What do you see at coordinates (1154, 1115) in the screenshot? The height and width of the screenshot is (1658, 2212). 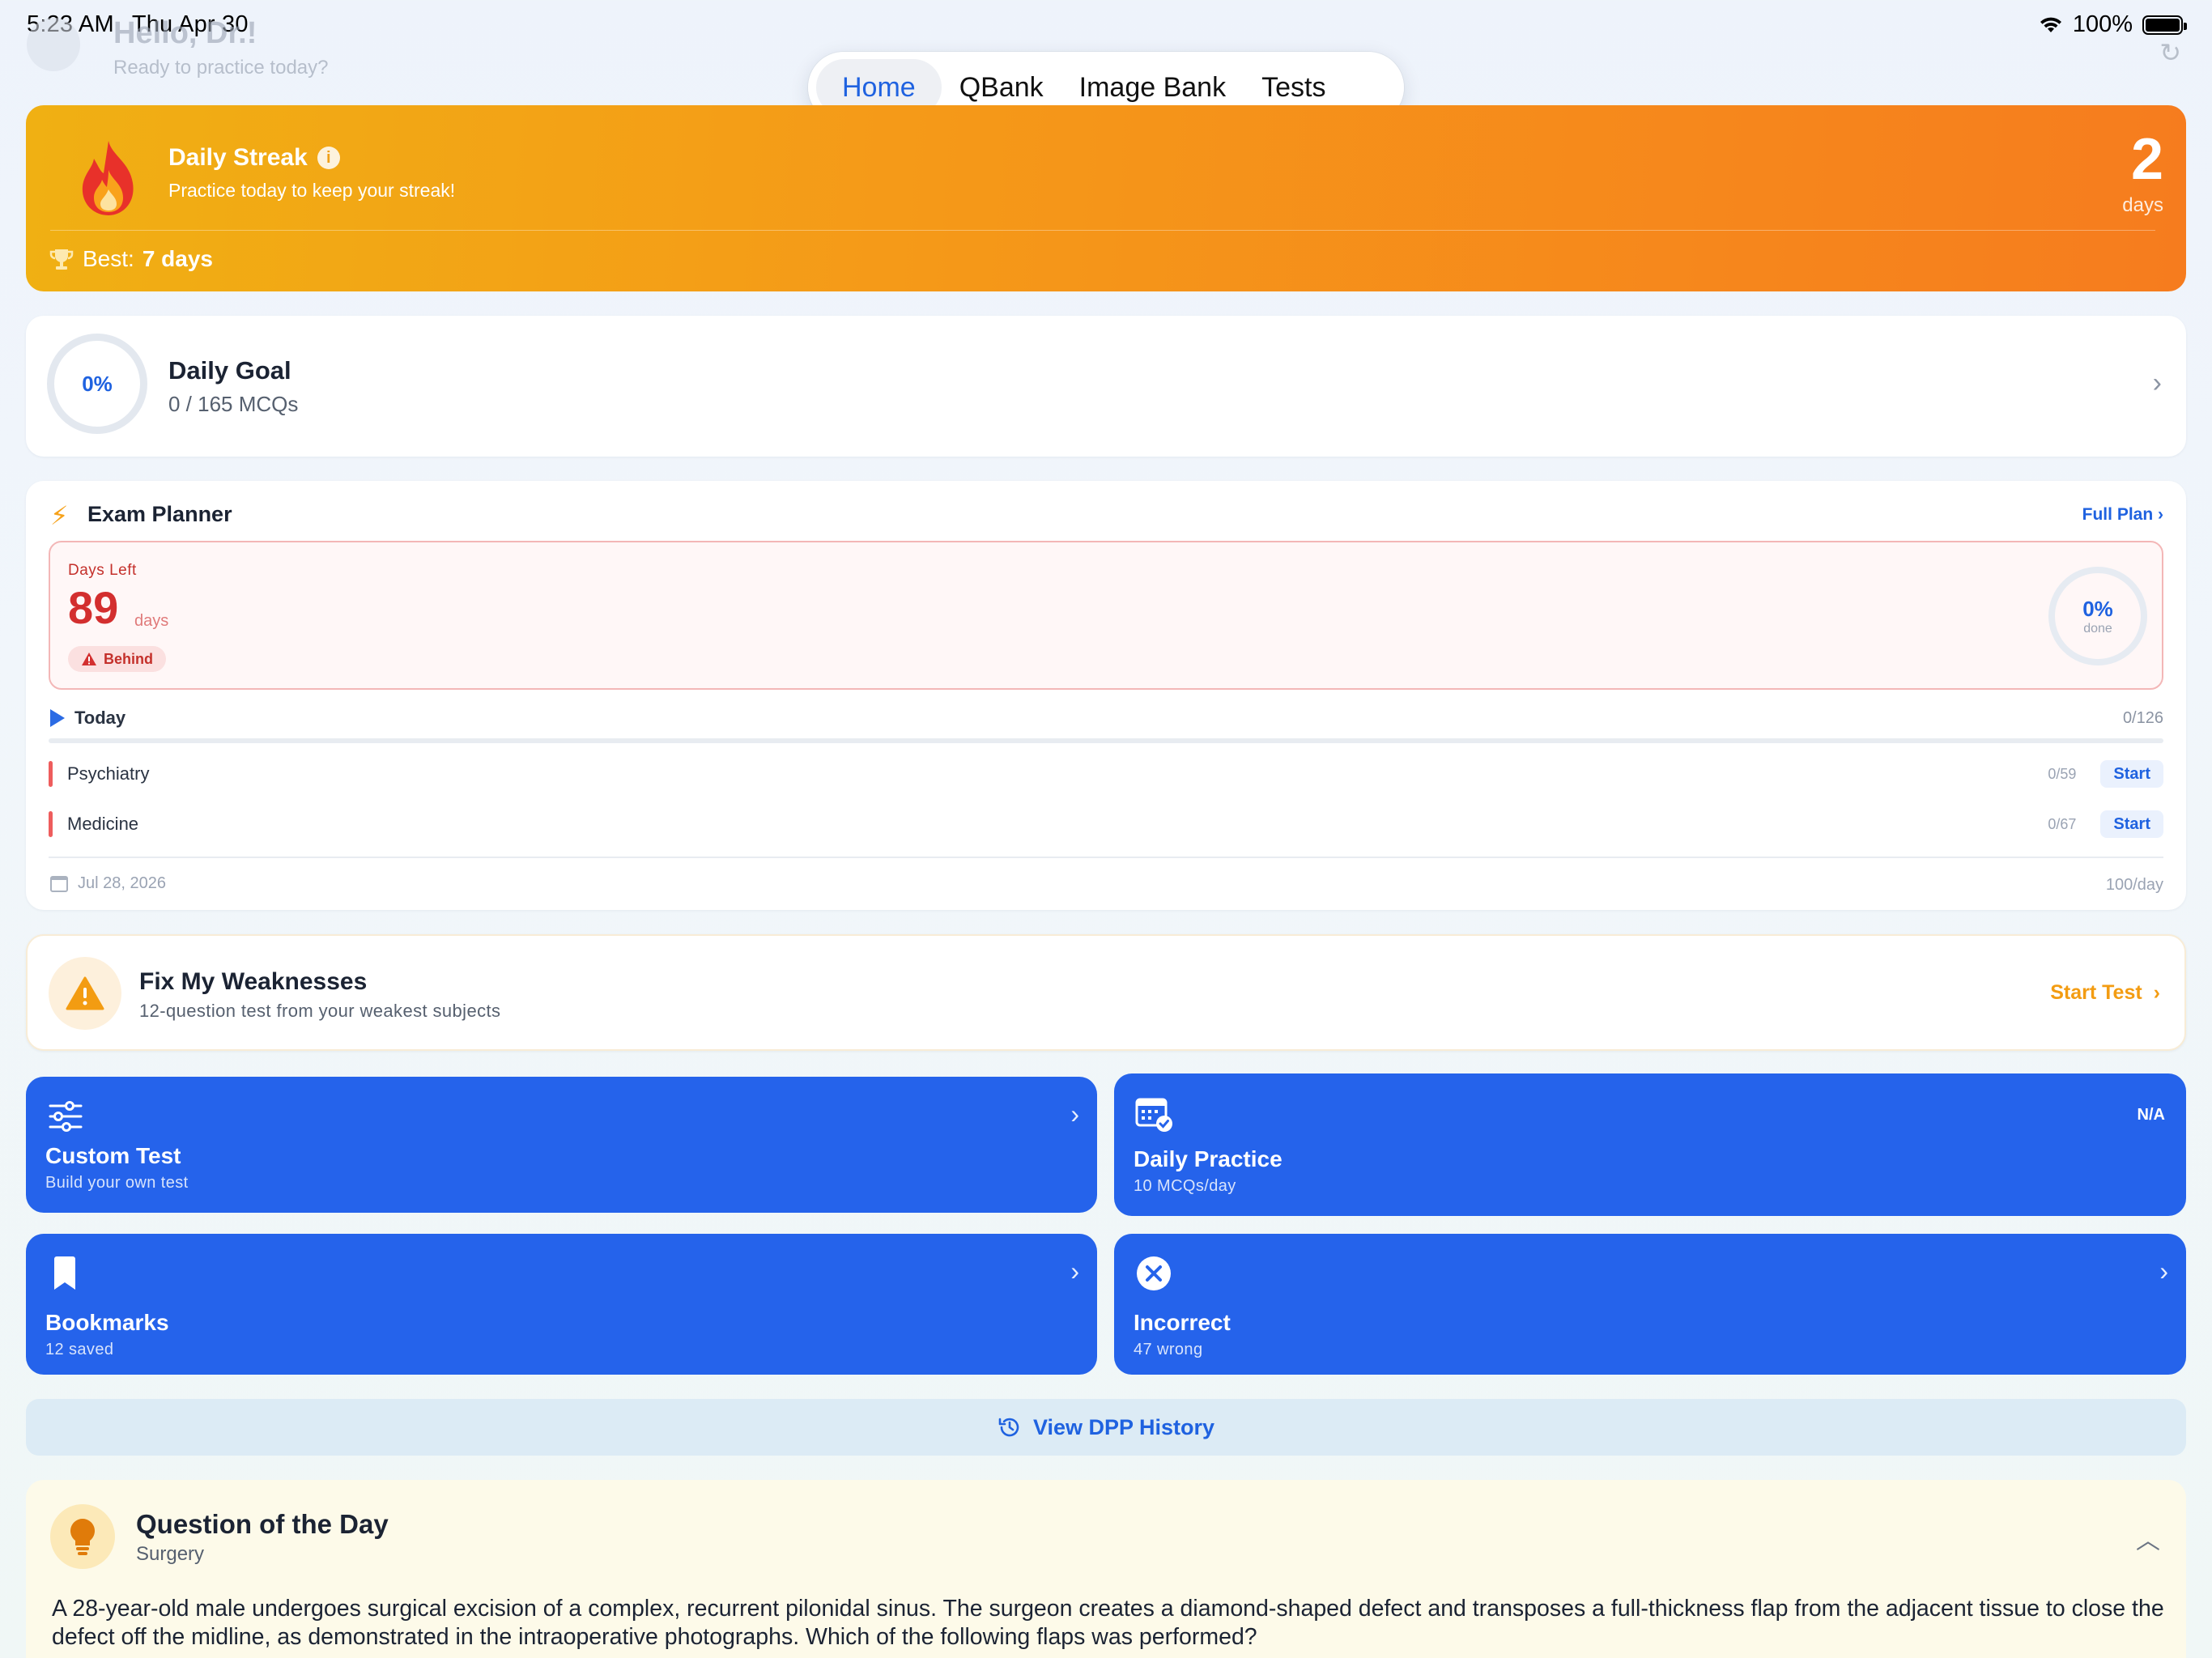 I see `calendar-check-icon` at bounding box center [1154, 1115].